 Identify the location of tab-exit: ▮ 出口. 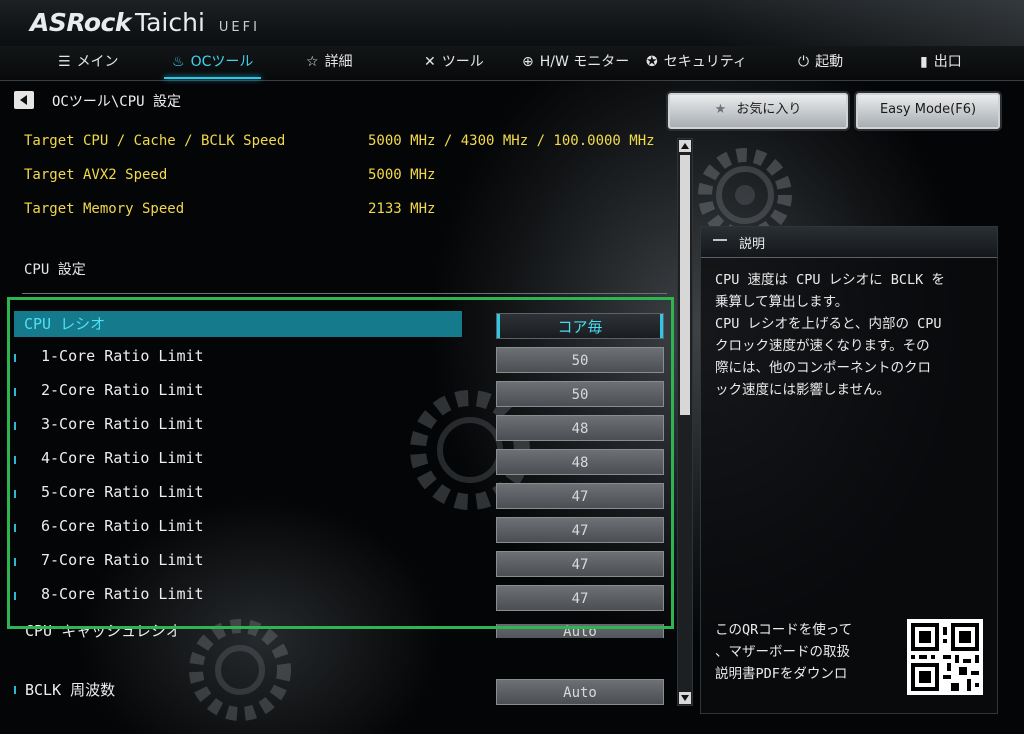
(941, 63).